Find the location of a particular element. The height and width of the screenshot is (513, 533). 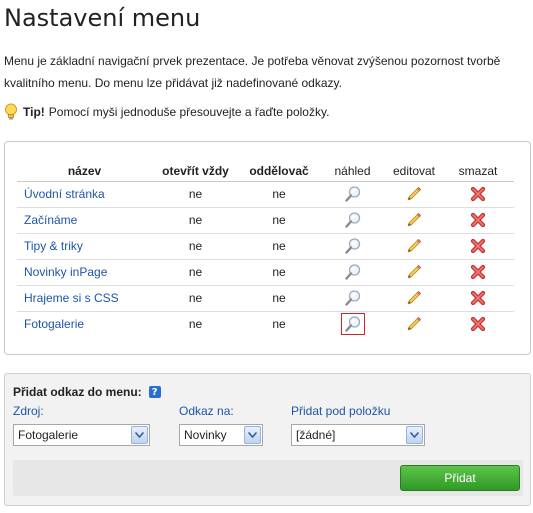

add-link-title: Přidat odkaz do menu: ? is located at coordinates (87, 392).